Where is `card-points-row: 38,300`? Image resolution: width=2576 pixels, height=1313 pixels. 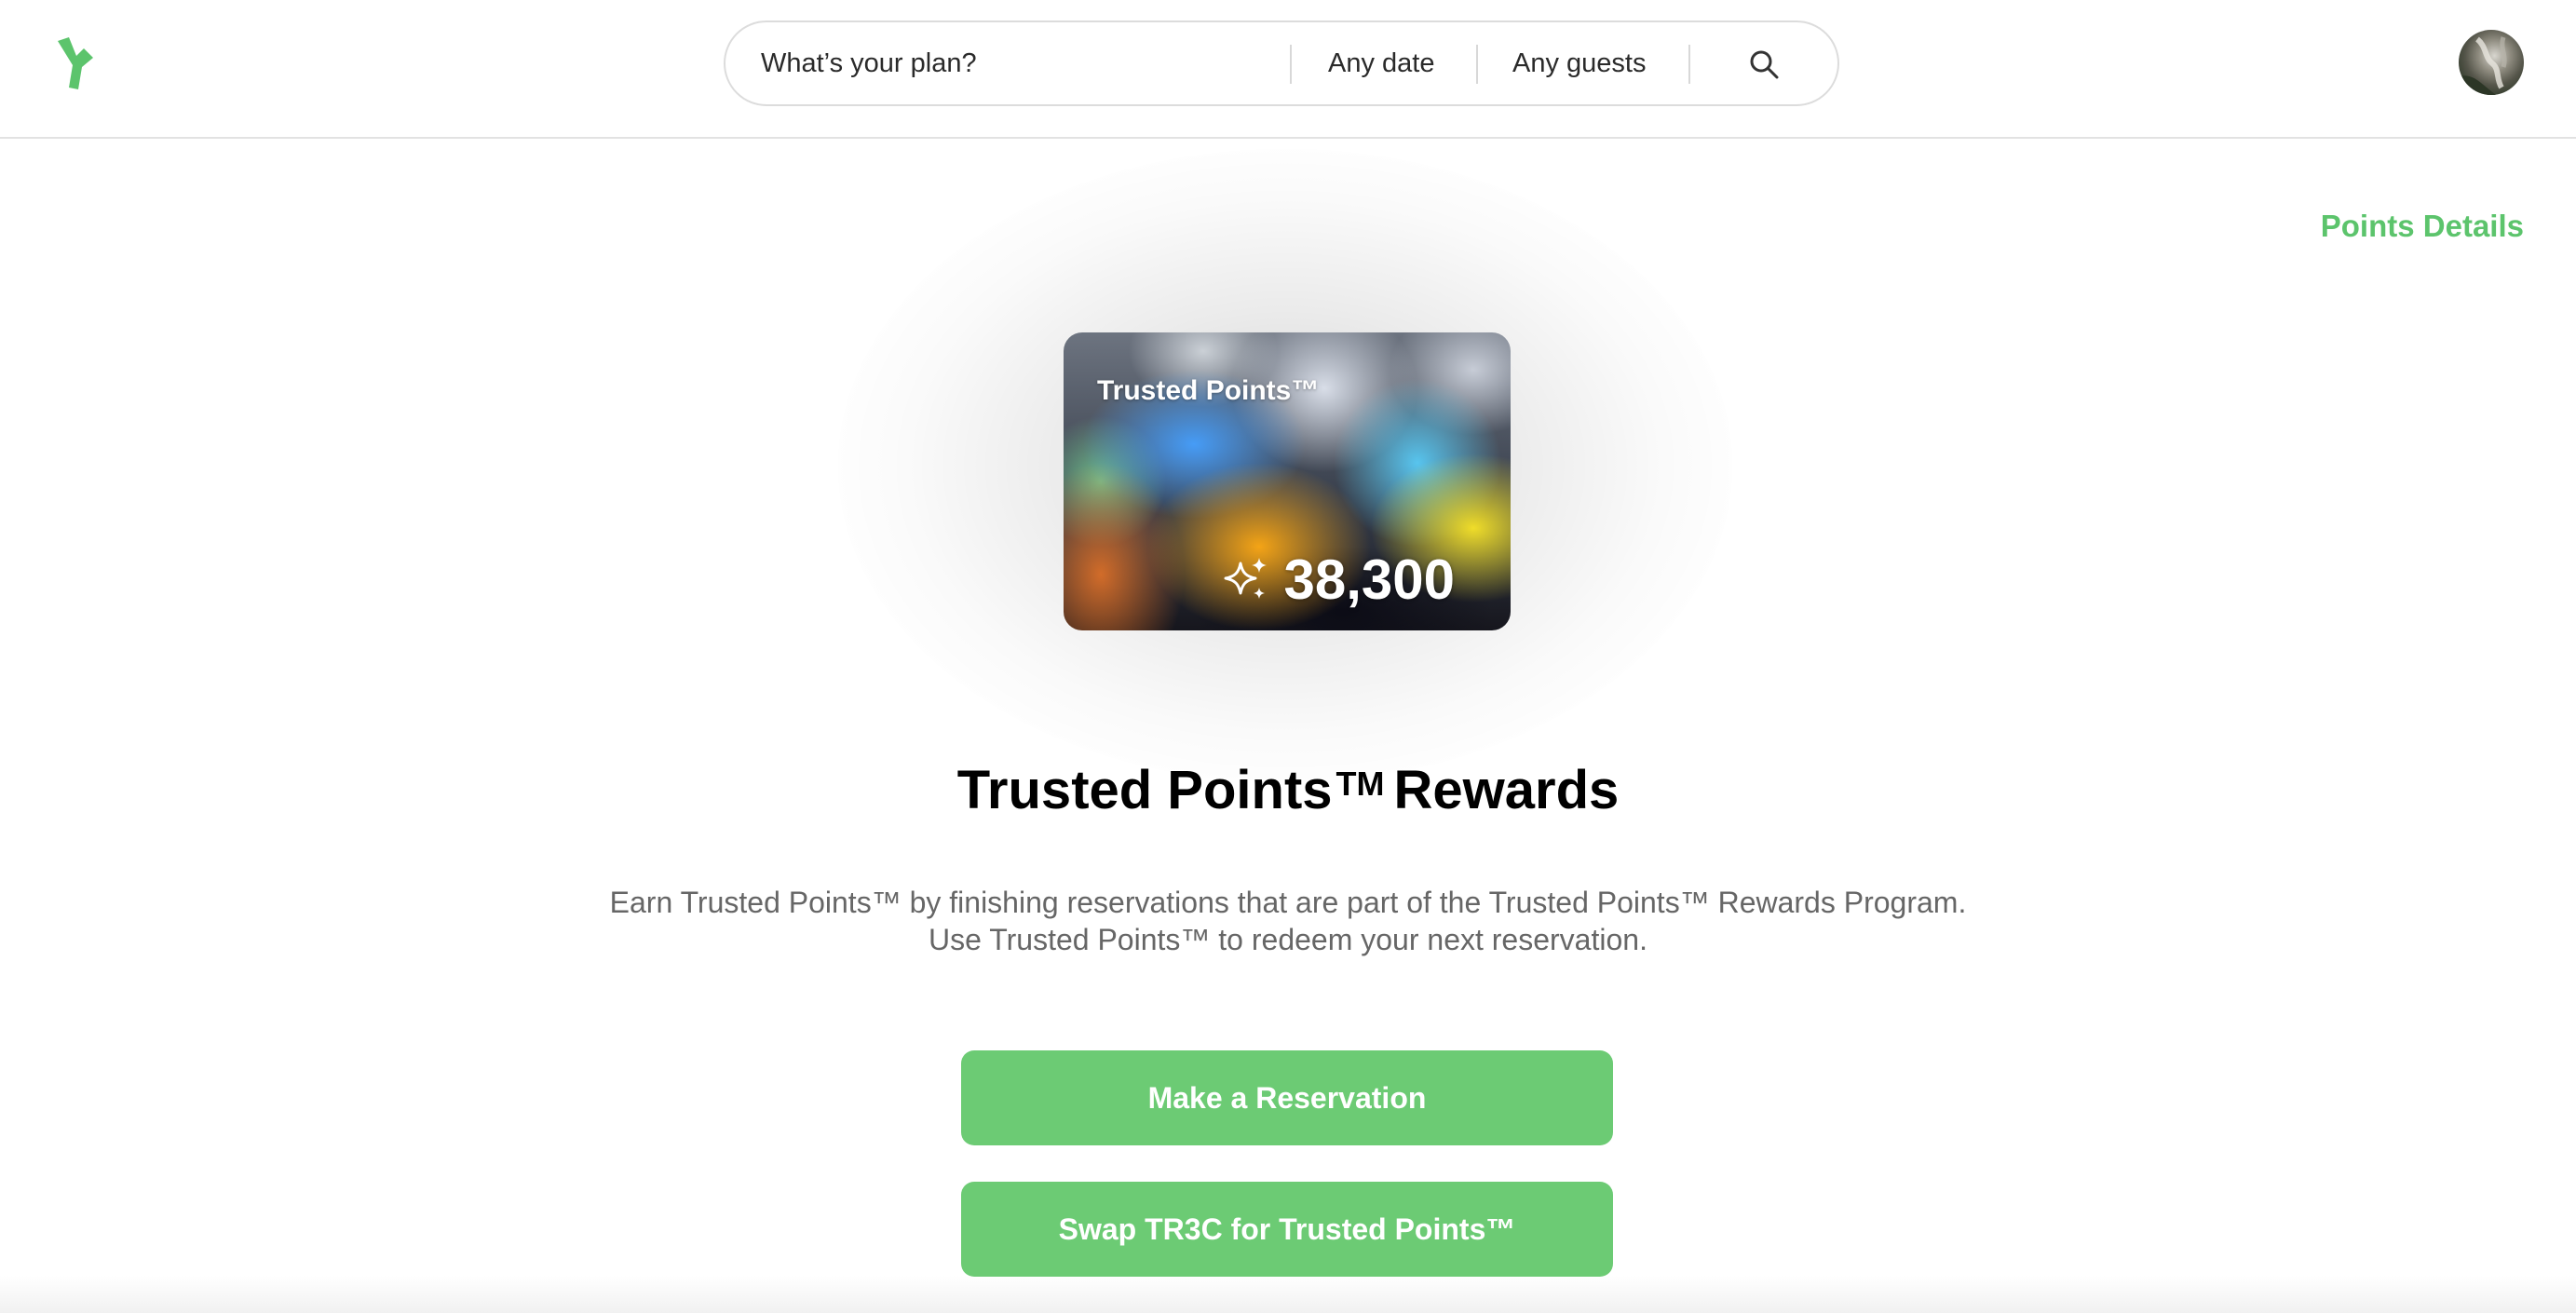
card-points-row: 38,300 is located at coordinates (1338, 580).